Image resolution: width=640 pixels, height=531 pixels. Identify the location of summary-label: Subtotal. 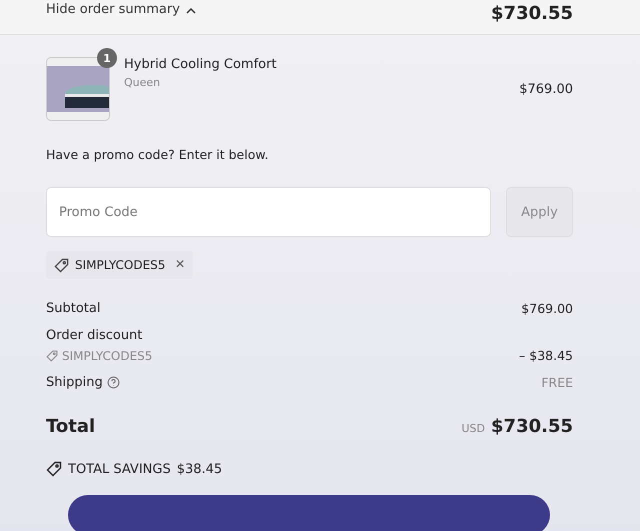
(73, 308).